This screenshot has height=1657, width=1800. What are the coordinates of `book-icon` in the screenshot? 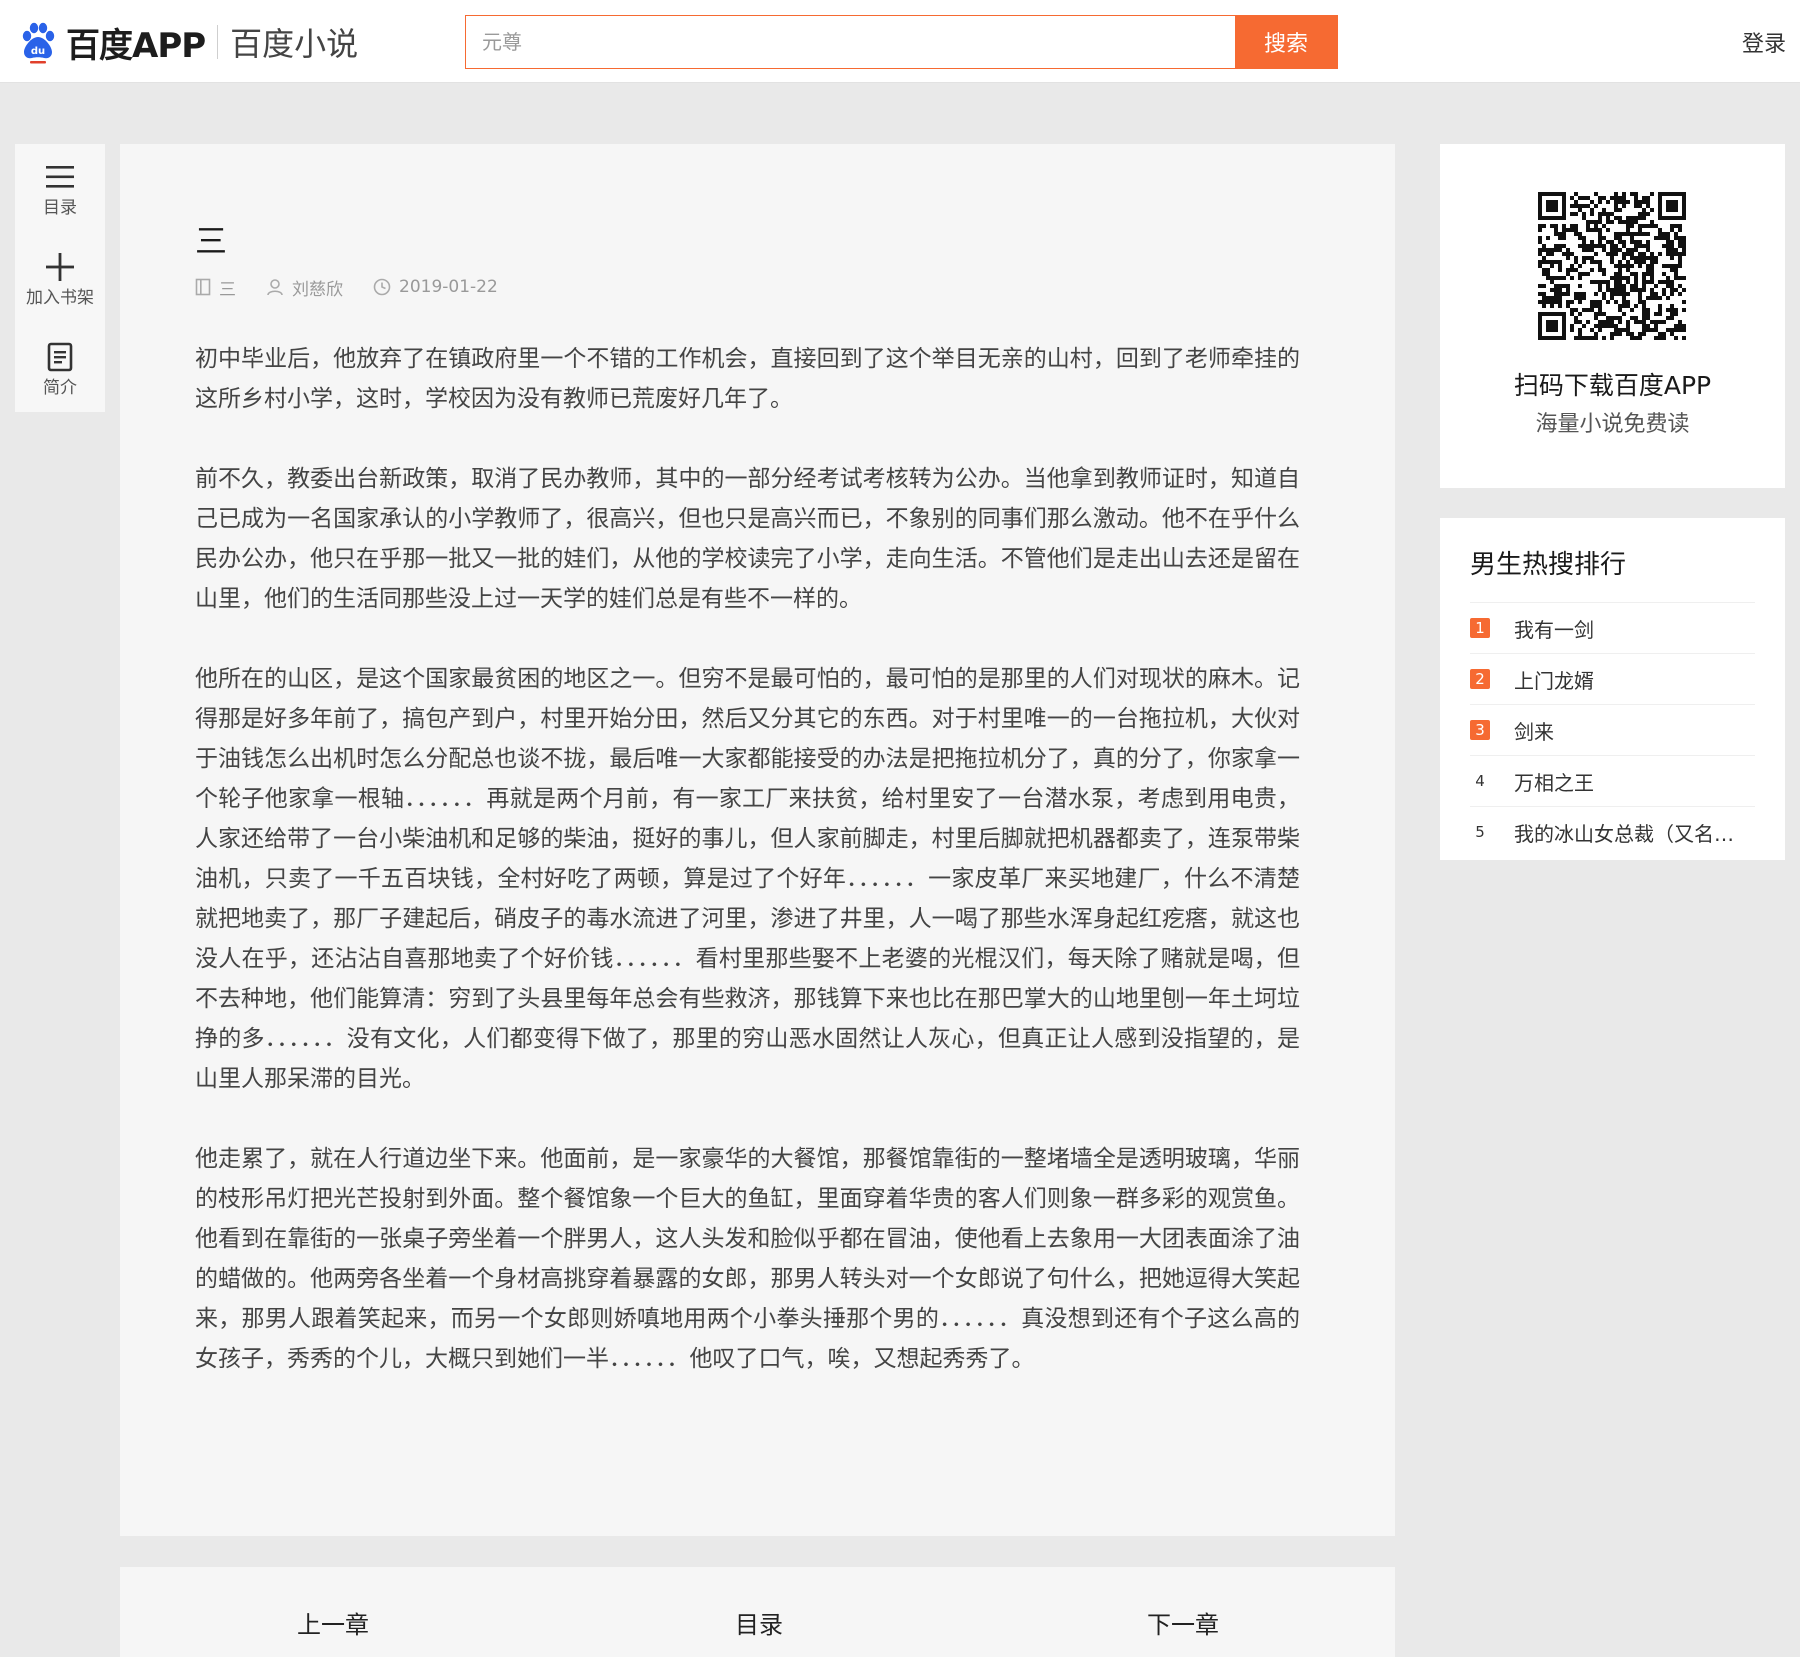 It's located at (203, 287).